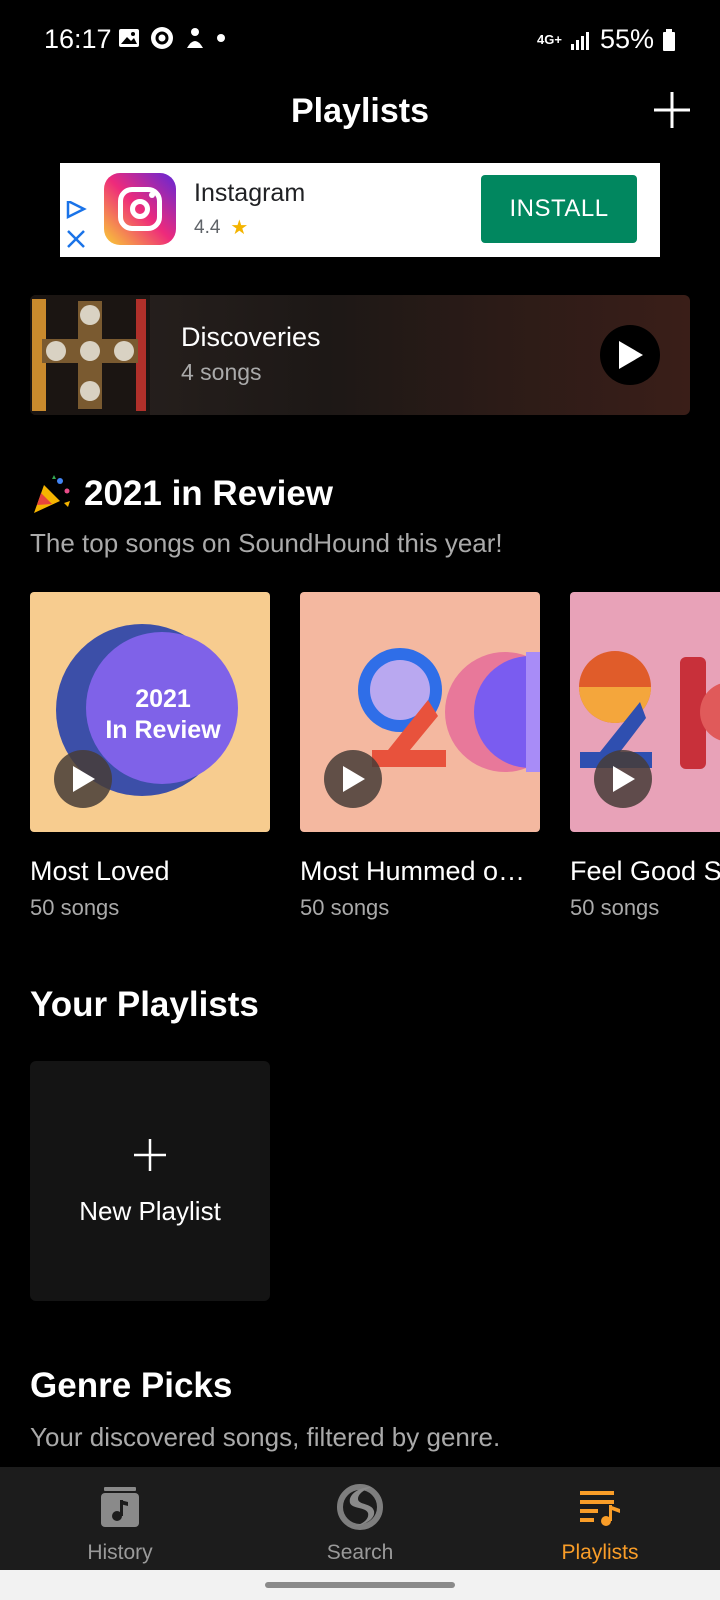  I want to click on notification-app-icon, so click(195, 38).